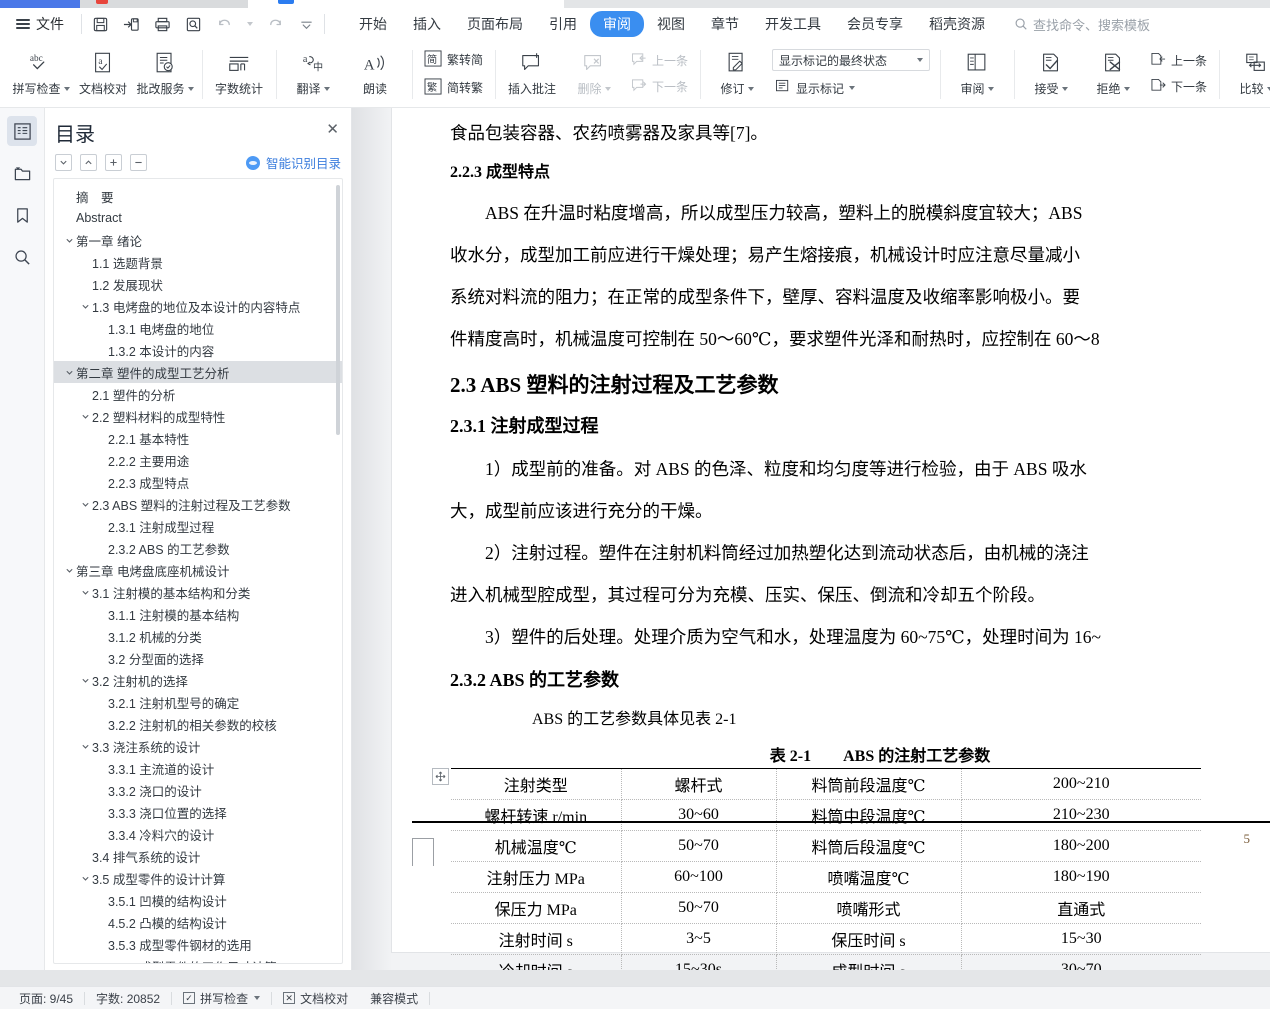  Describe the element at coordinates (198, 944) in the screenshot. I see `outline-item: 3.5.3 成型零件钢材的选用` at that location.